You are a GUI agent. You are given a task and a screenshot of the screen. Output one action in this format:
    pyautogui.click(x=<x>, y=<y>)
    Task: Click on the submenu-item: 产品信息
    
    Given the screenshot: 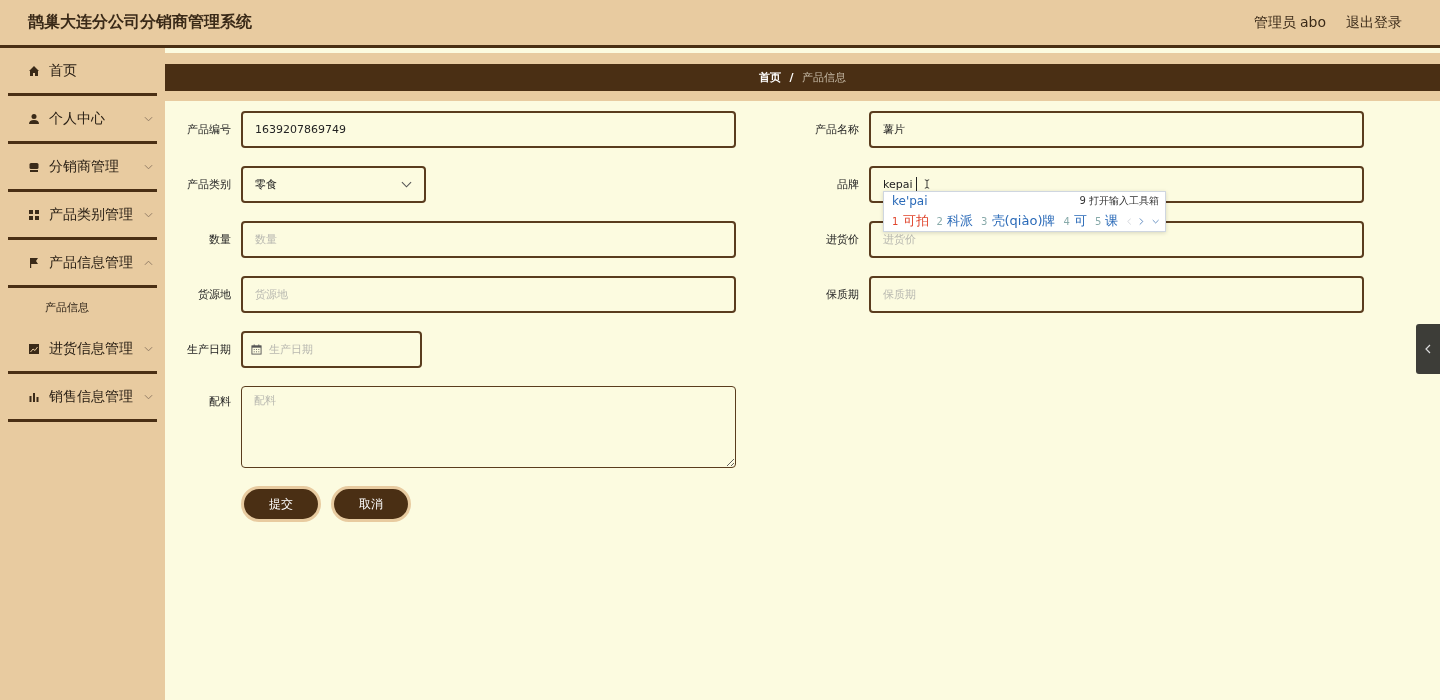 What is the action you would take?
    pyautogui.click(x=82, y=305)
    